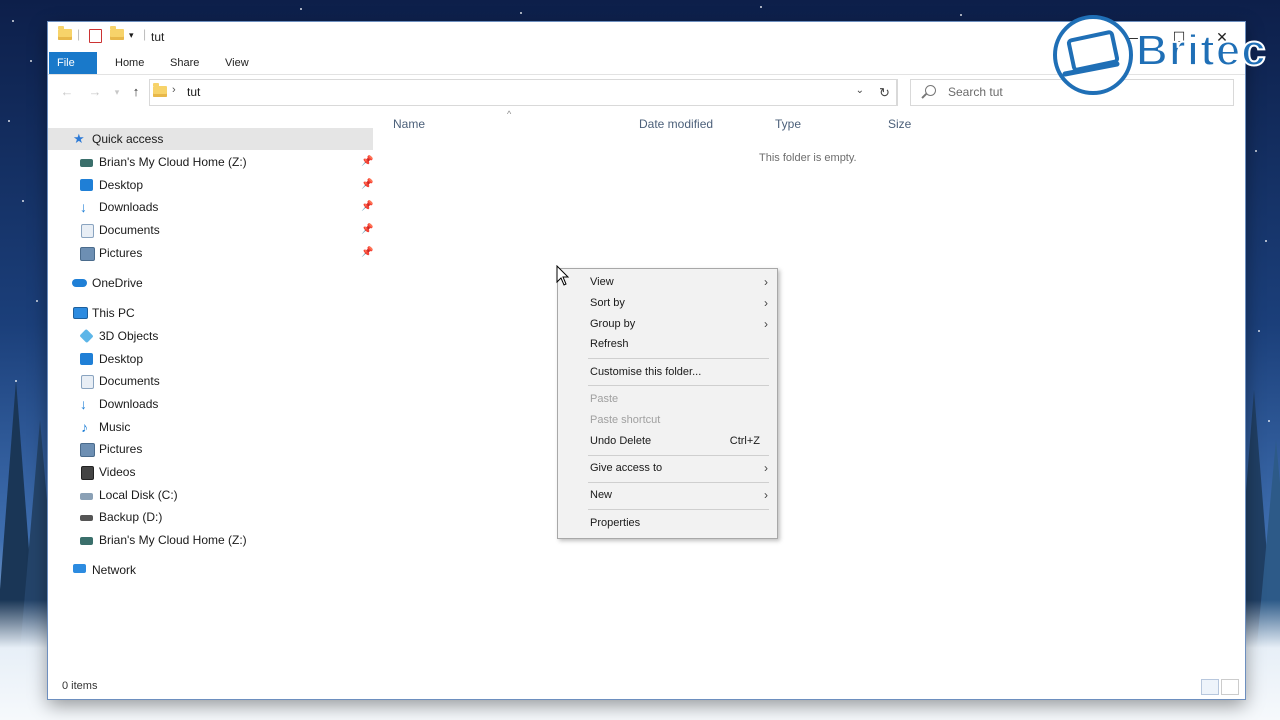  I want to click on nav-quick-desktop: Desktop 📌, so click(210, 185).